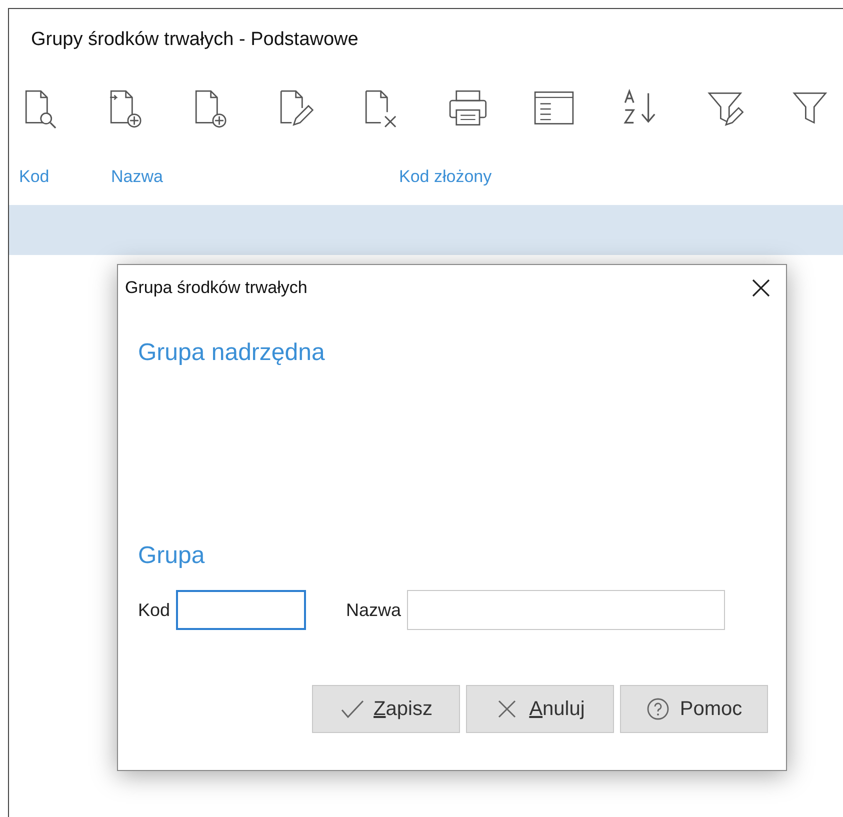  I want to click on help-icon, so click(658, 709).